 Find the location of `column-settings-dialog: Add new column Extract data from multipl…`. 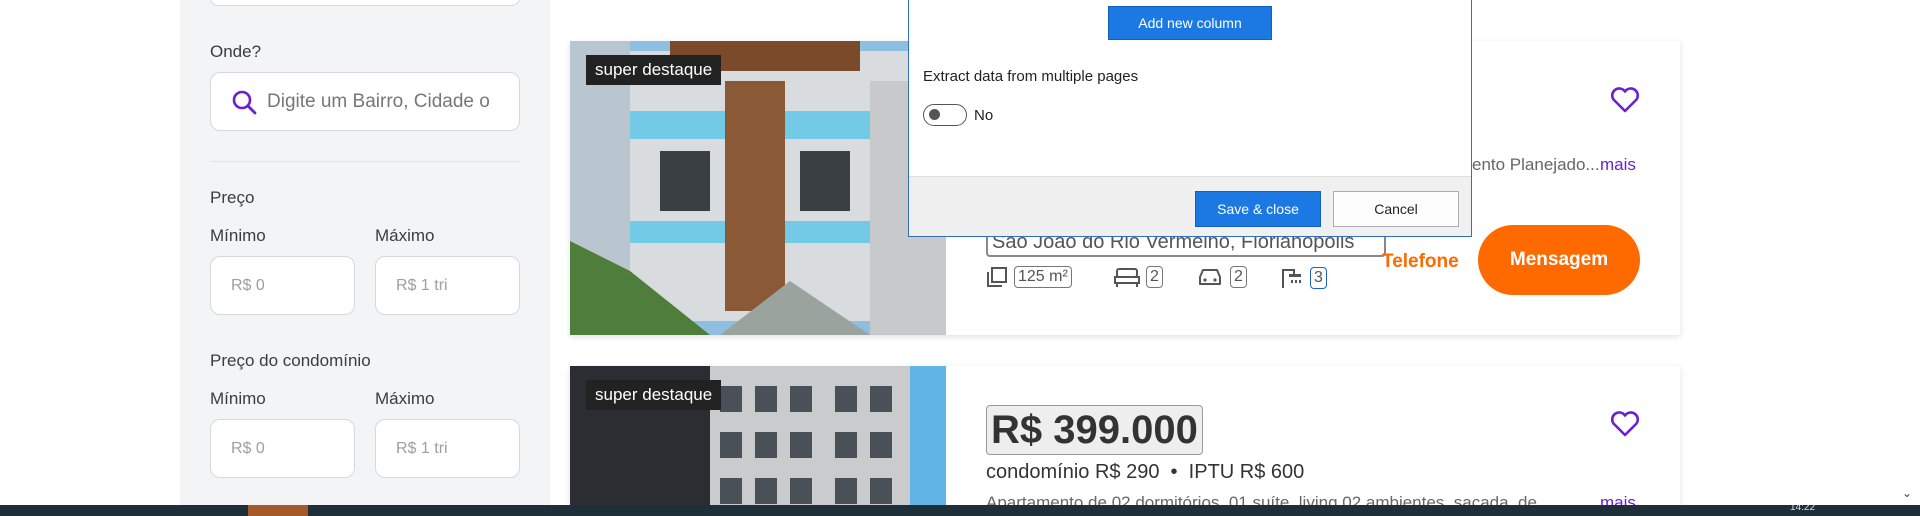

column-settings-dialog: Add new column Extract data from multipl… is located at coordinates (1190, 118).